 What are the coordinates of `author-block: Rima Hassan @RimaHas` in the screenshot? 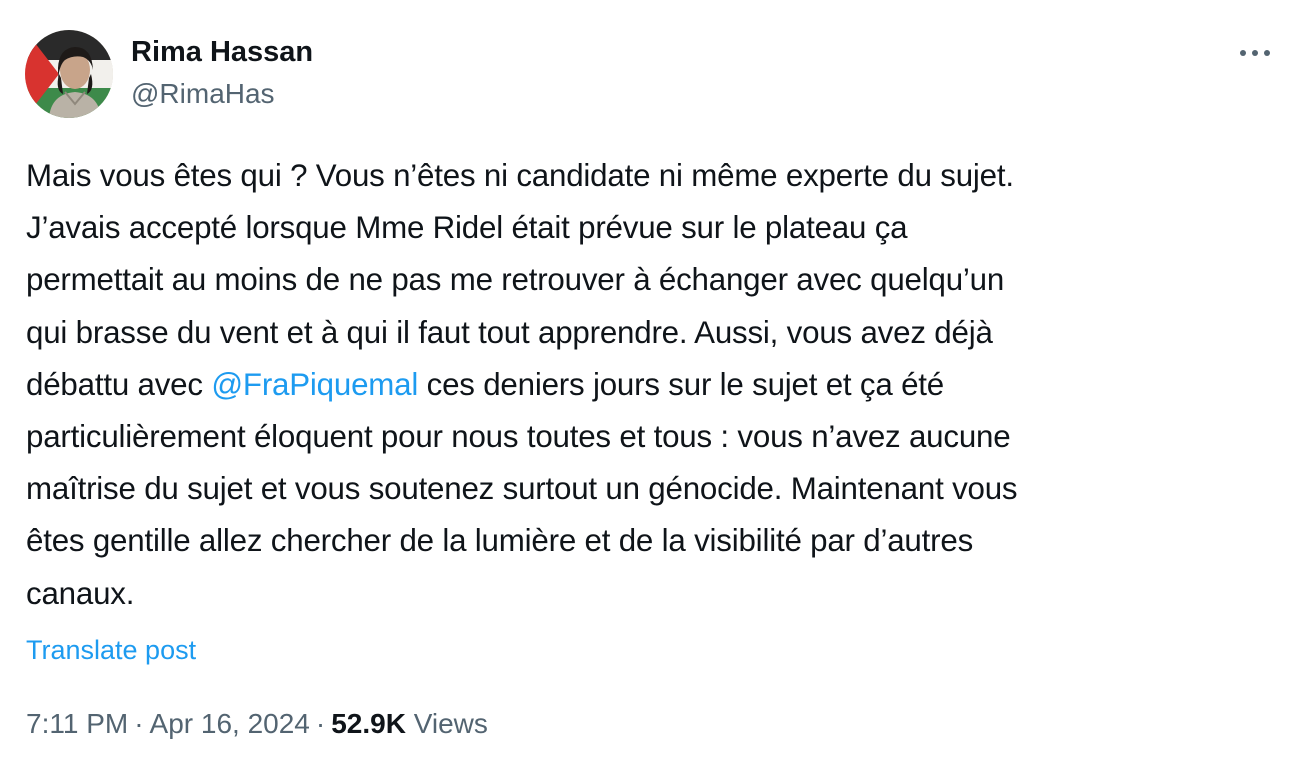 It's located at (222, 73).